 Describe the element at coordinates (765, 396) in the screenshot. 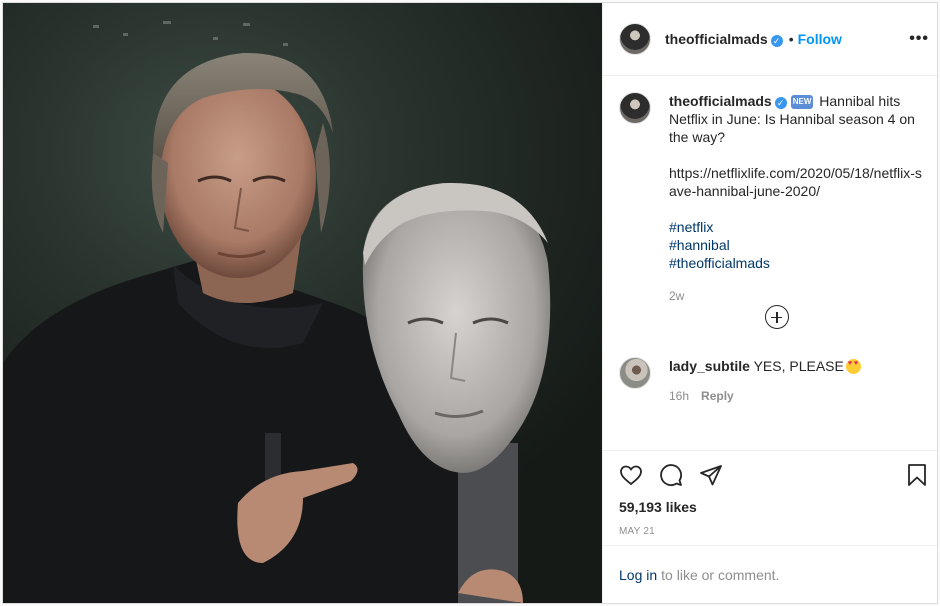

I see `comment-meta: 16h Reply` at that location.